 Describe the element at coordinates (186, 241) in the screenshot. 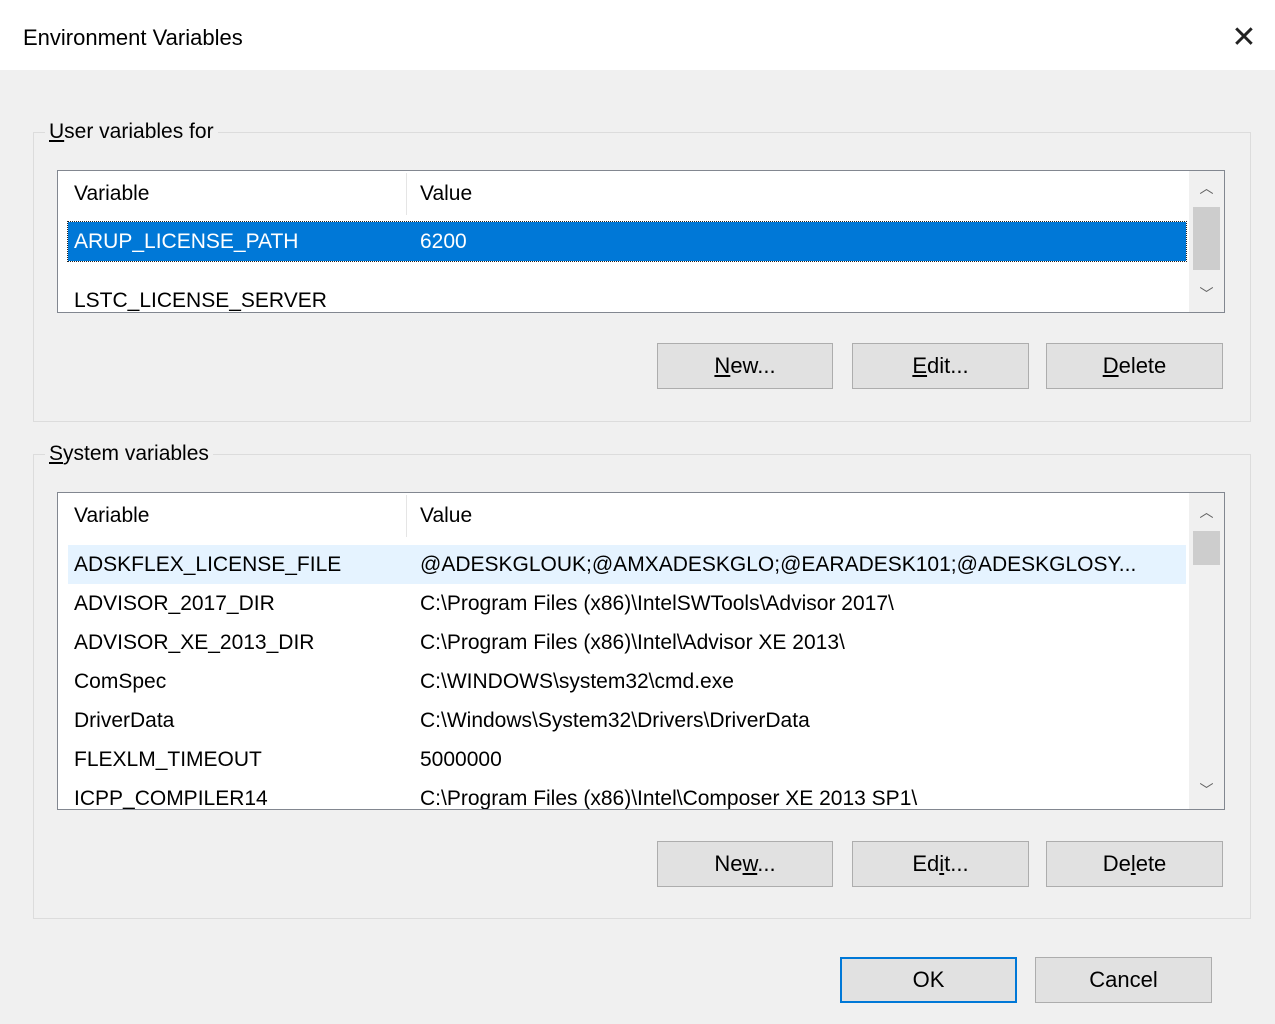

I see `variable-name: ARUP_LICENSE_PATH` at that location.